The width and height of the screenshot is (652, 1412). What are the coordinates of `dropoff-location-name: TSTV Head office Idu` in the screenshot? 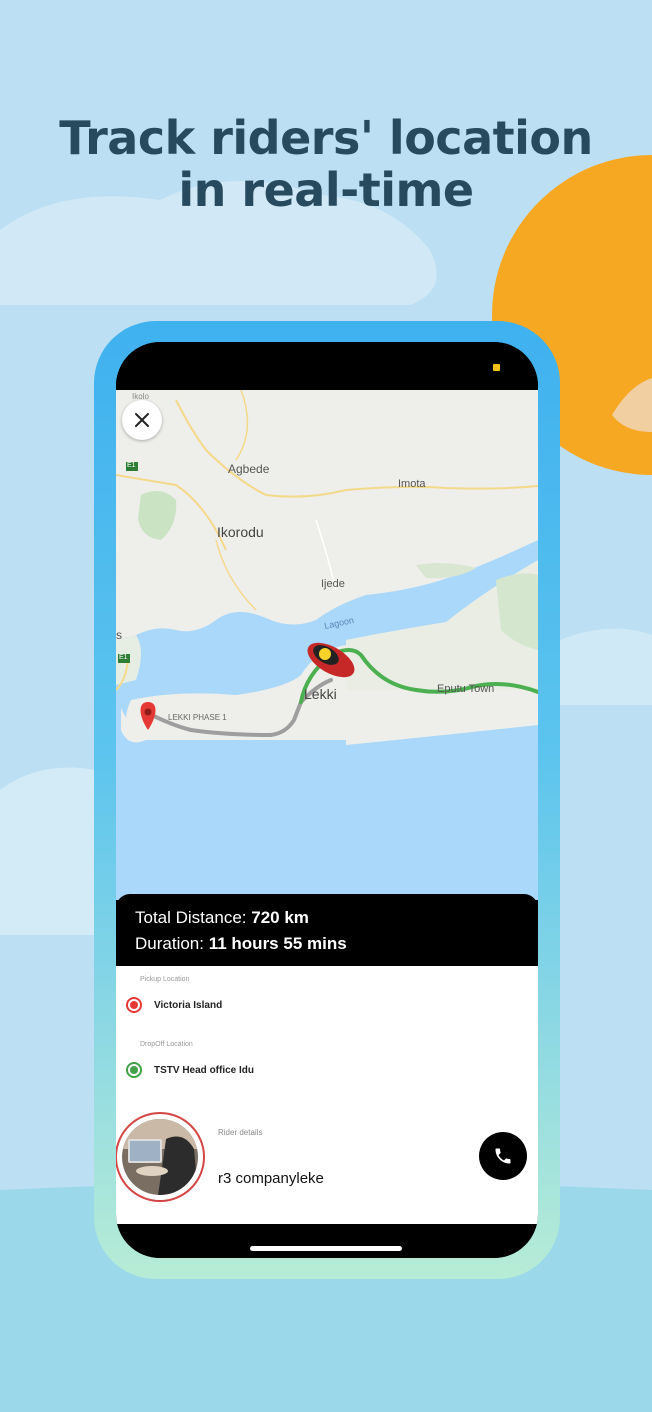 It's located at (204, 1070).